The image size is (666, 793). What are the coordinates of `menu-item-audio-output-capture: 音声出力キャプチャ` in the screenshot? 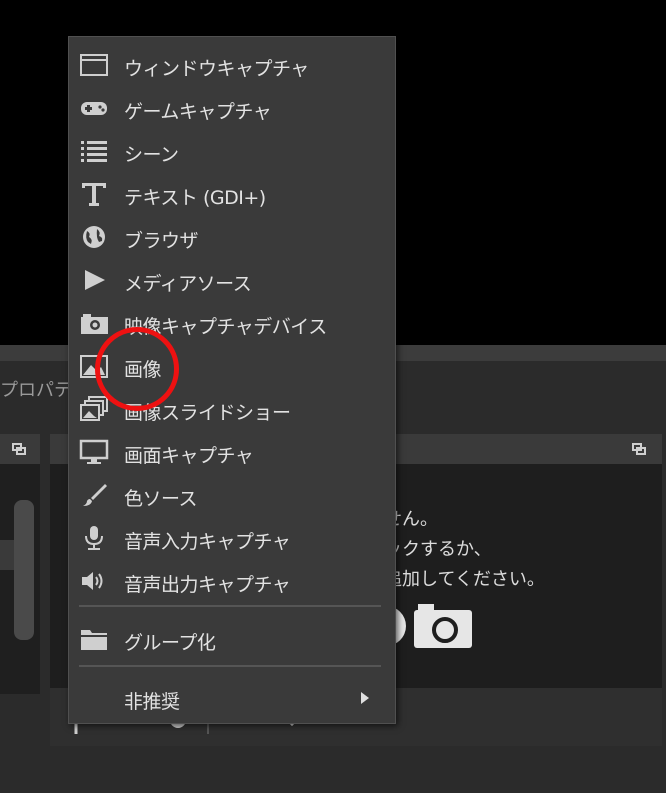 It's located at (232, 581).